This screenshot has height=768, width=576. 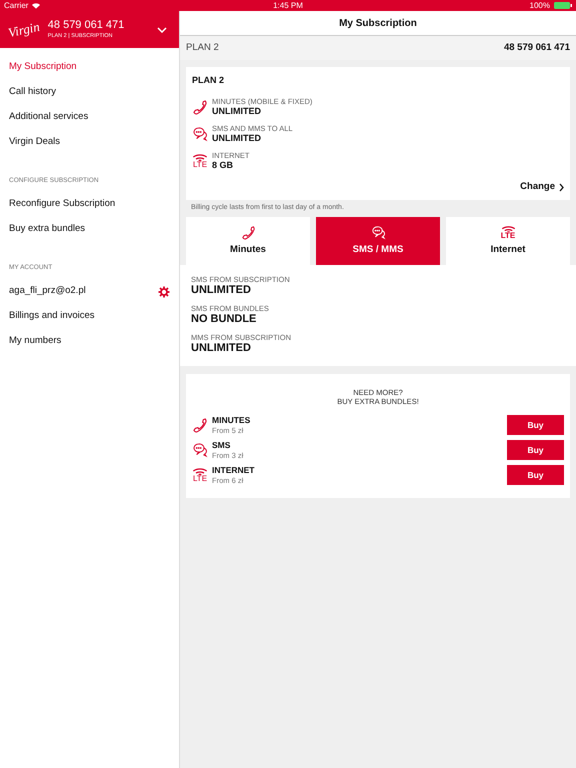 I want to click on battery-icon, so click(x=563, y=5).